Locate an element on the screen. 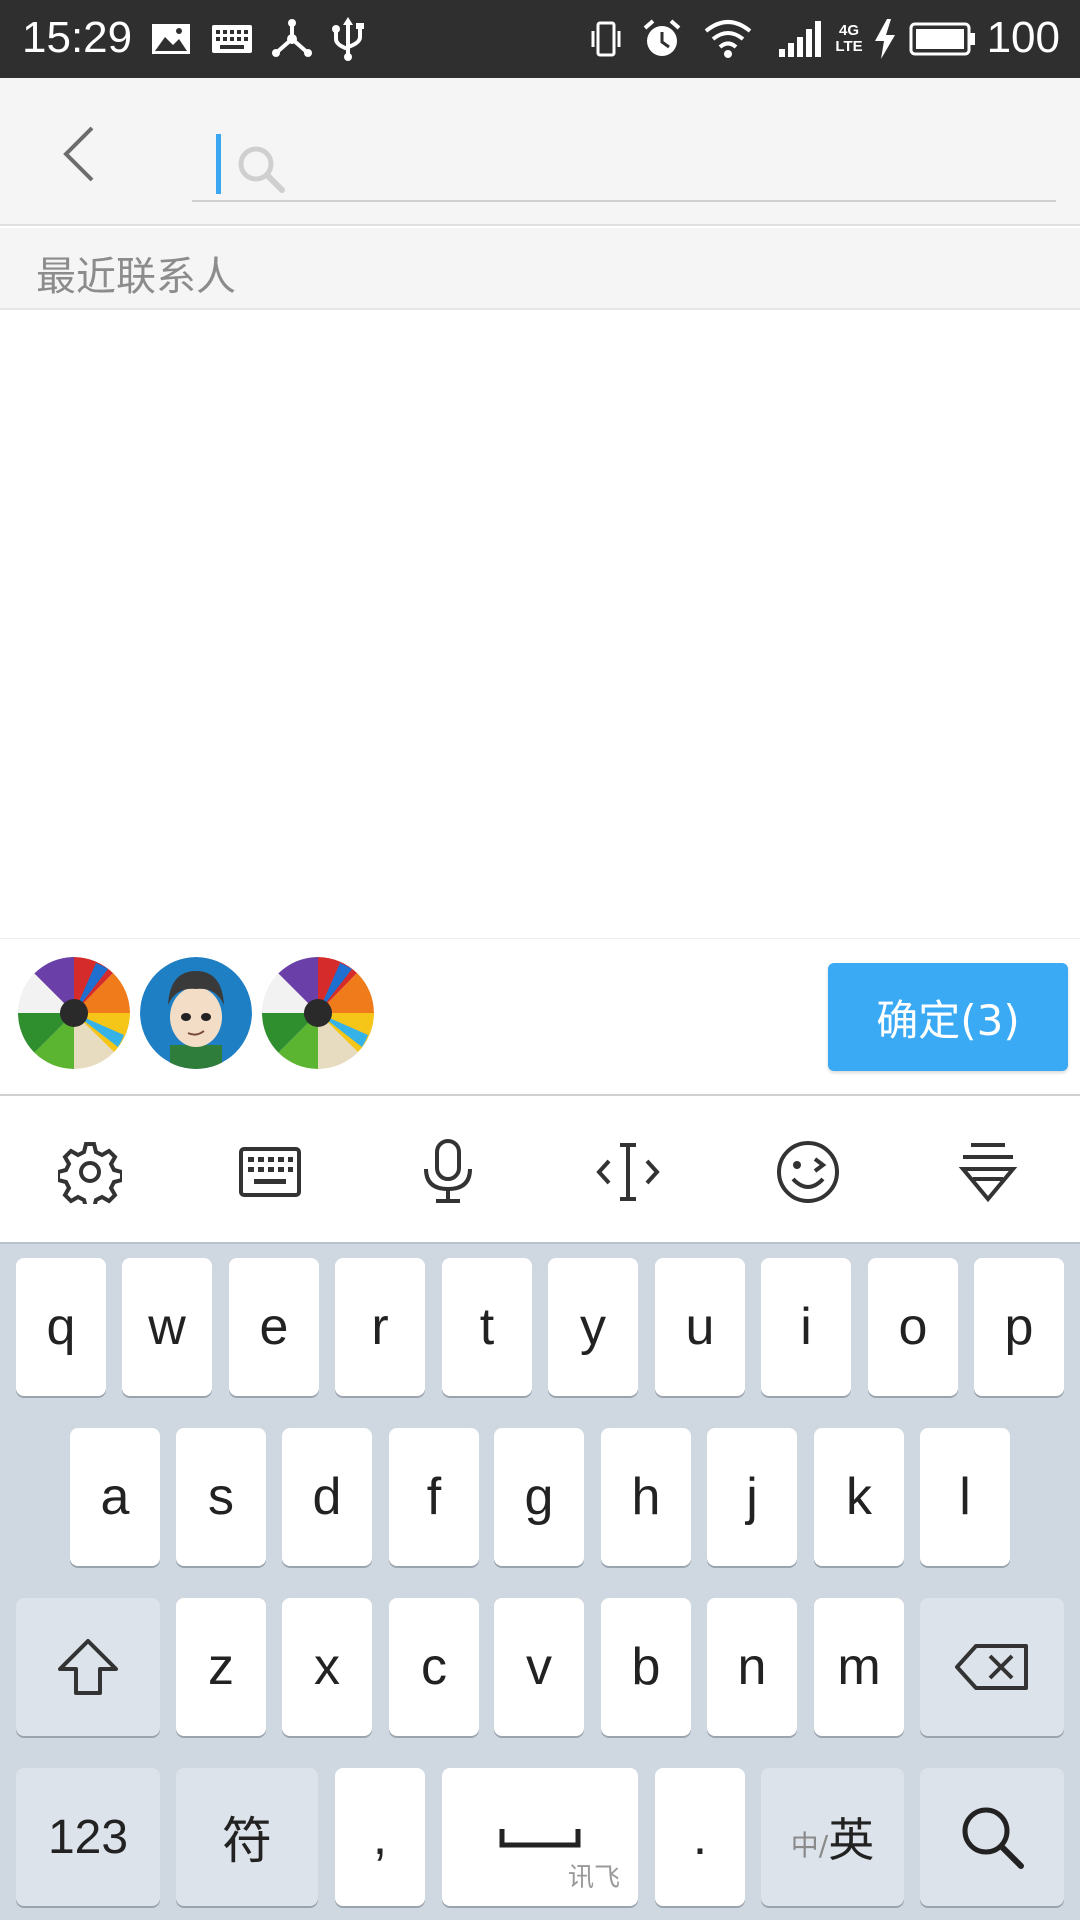 The height and width of the screenshot is (1920, 1080). key-c: c is located at coordinates (434, 1667).